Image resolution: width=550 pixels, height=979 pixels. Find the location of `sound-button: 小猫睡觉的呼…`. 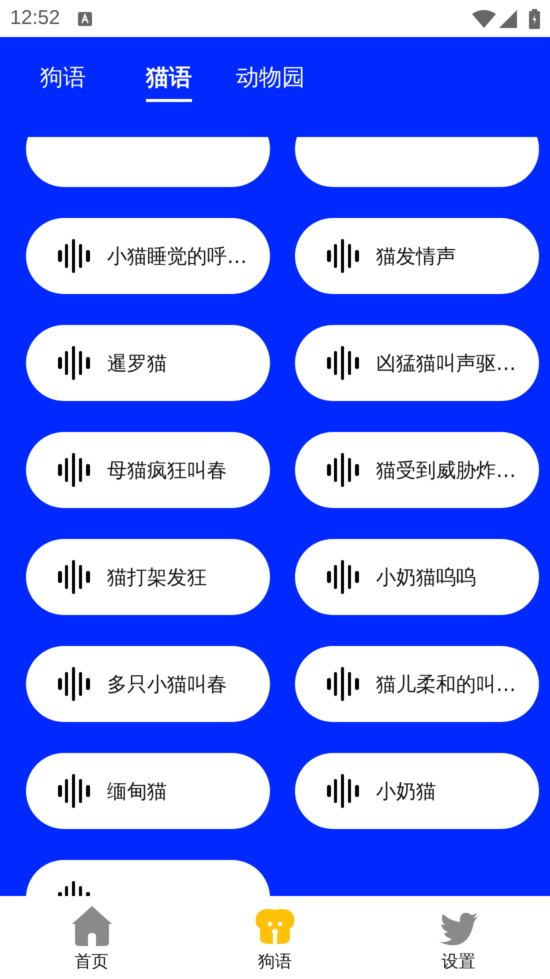

sound-button: 小猫睡觉的呼… is located at coordinates (148, 256).